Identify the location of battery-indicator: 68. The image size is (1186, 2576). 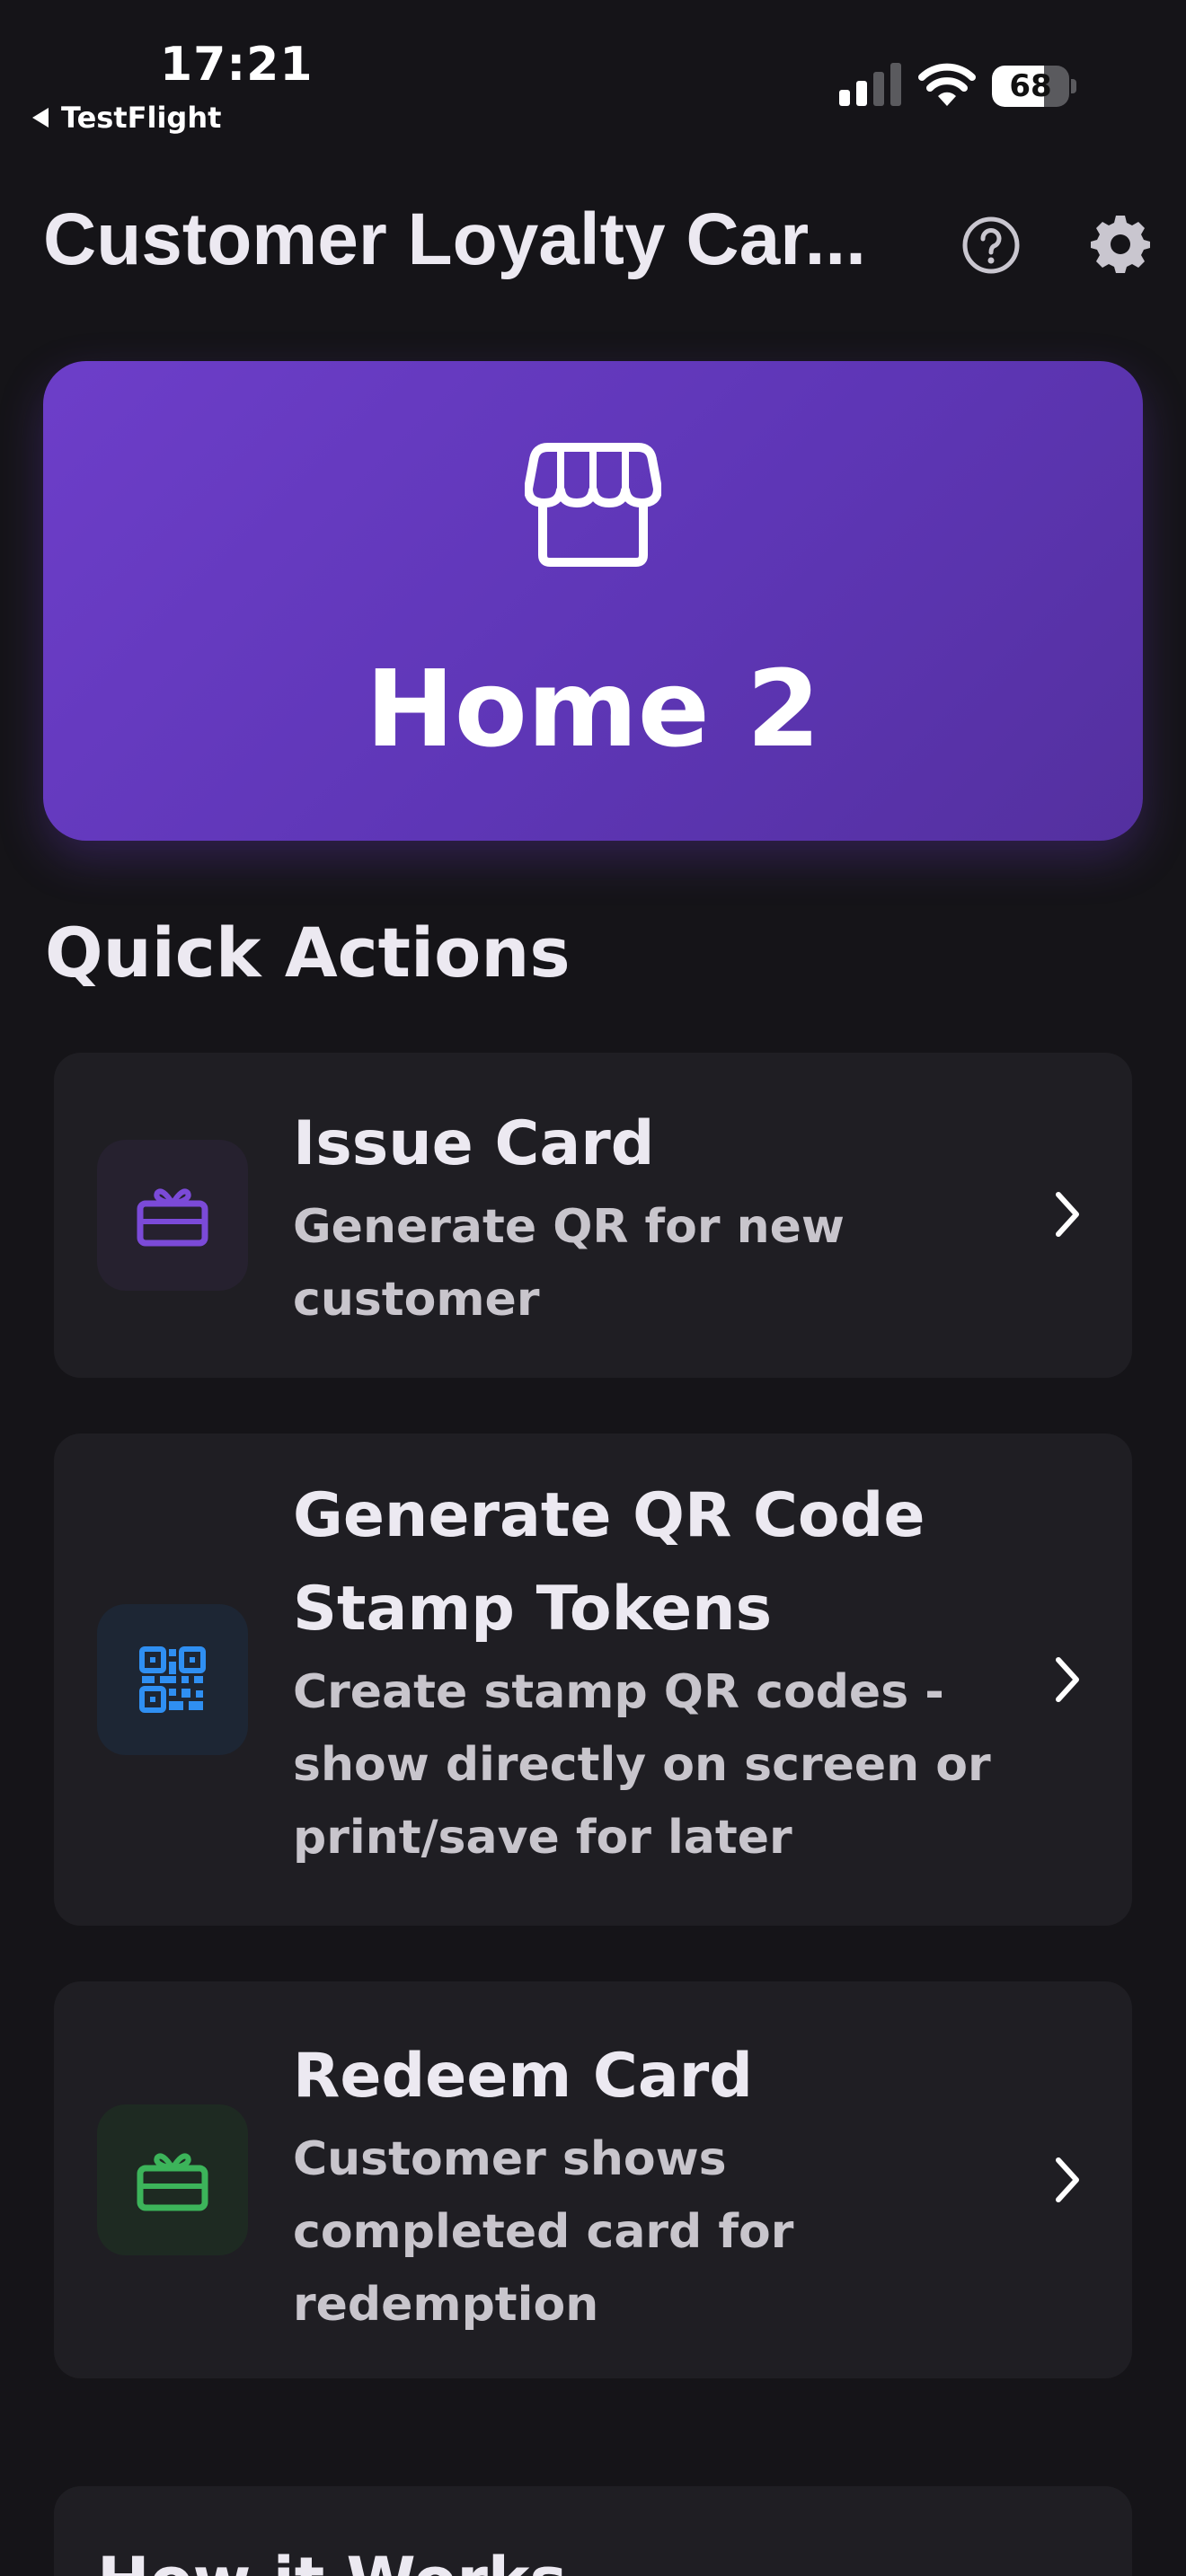
(1034, 86).